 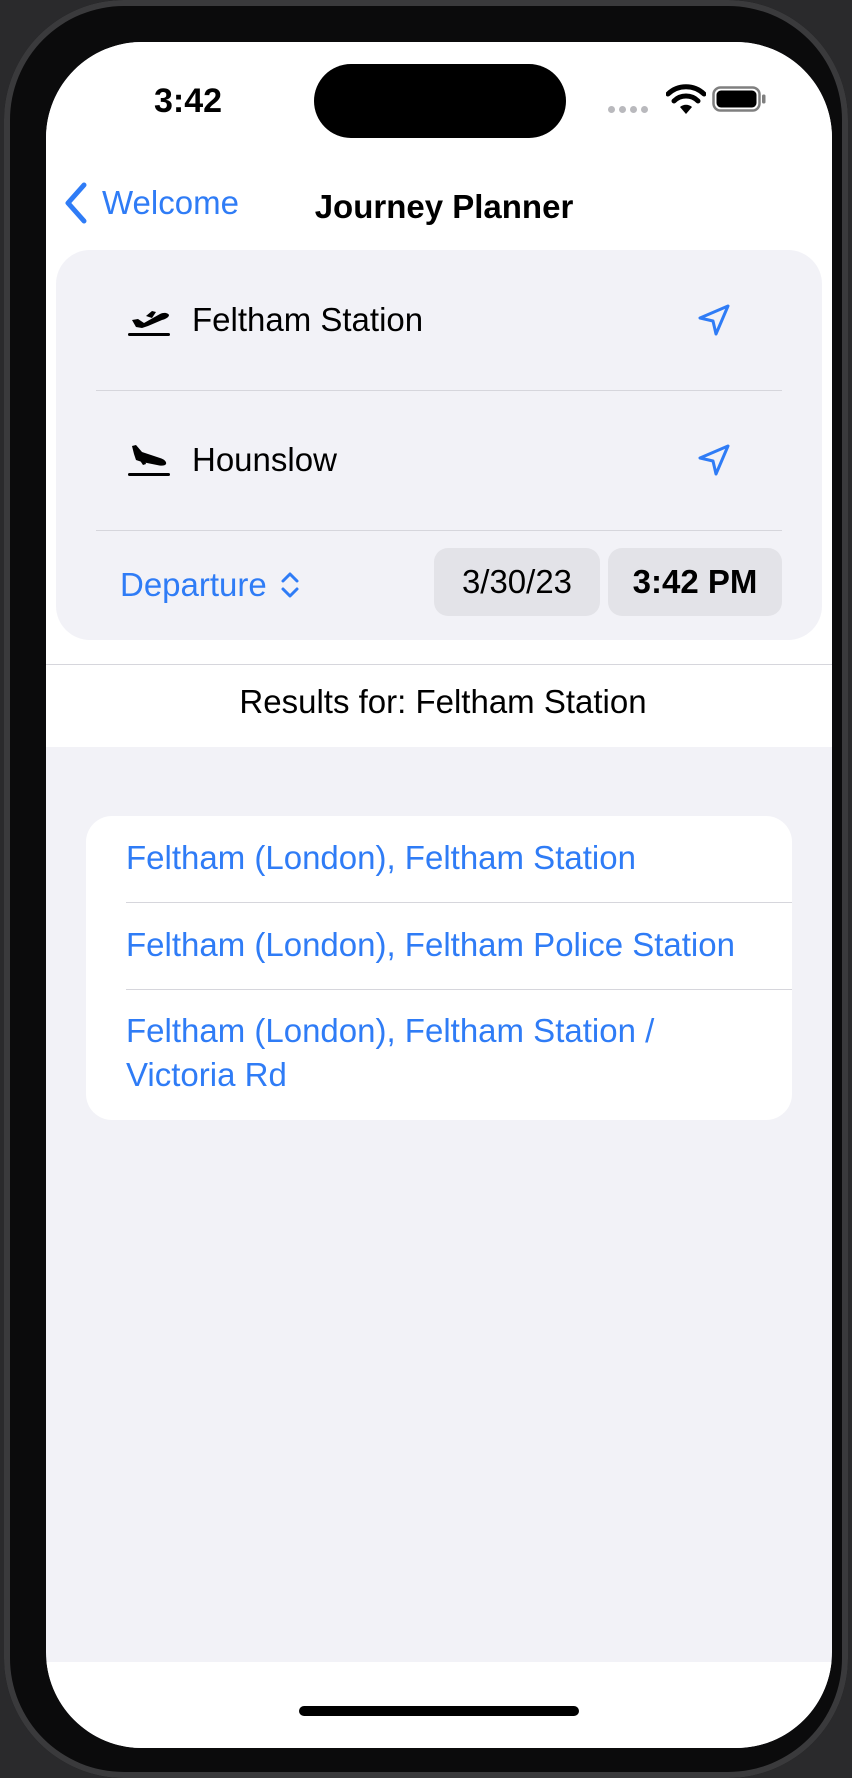 What do you see at coordinates (193, 584) in the screenshot?
I see `departure-mode-label: Departure` at bounding box center [193, 584].